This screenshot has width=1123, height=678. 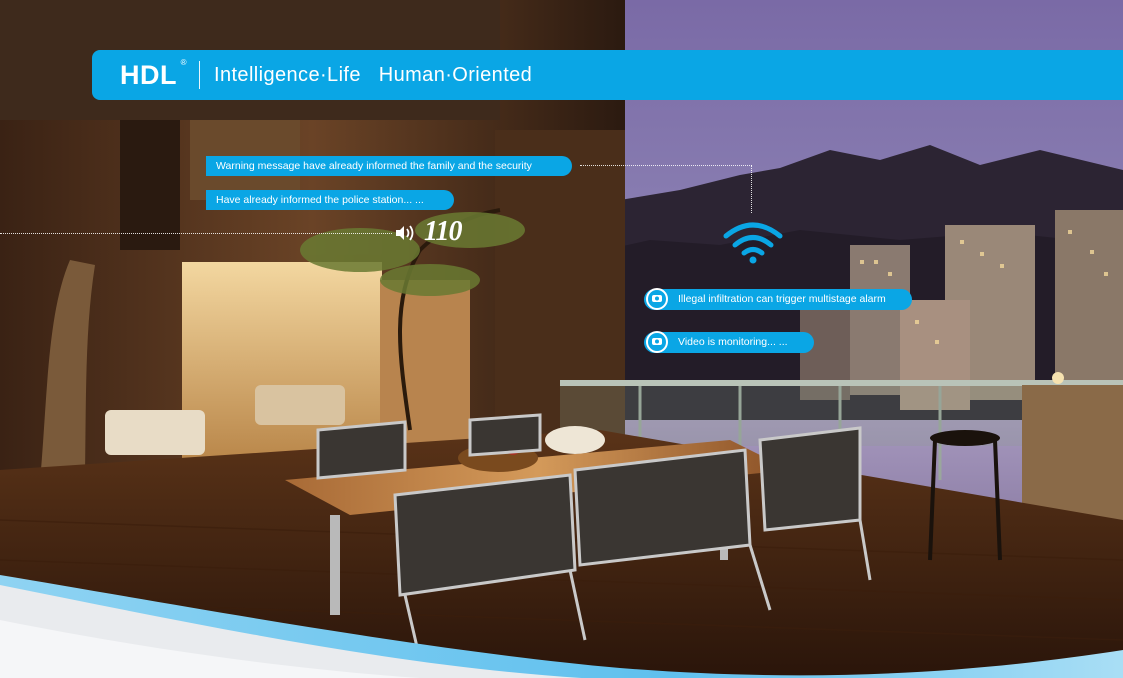 What do you see at coordinates (183, 62) in the screenshot?
I see `registered-mark: ®` at bounding box center [183, 62].